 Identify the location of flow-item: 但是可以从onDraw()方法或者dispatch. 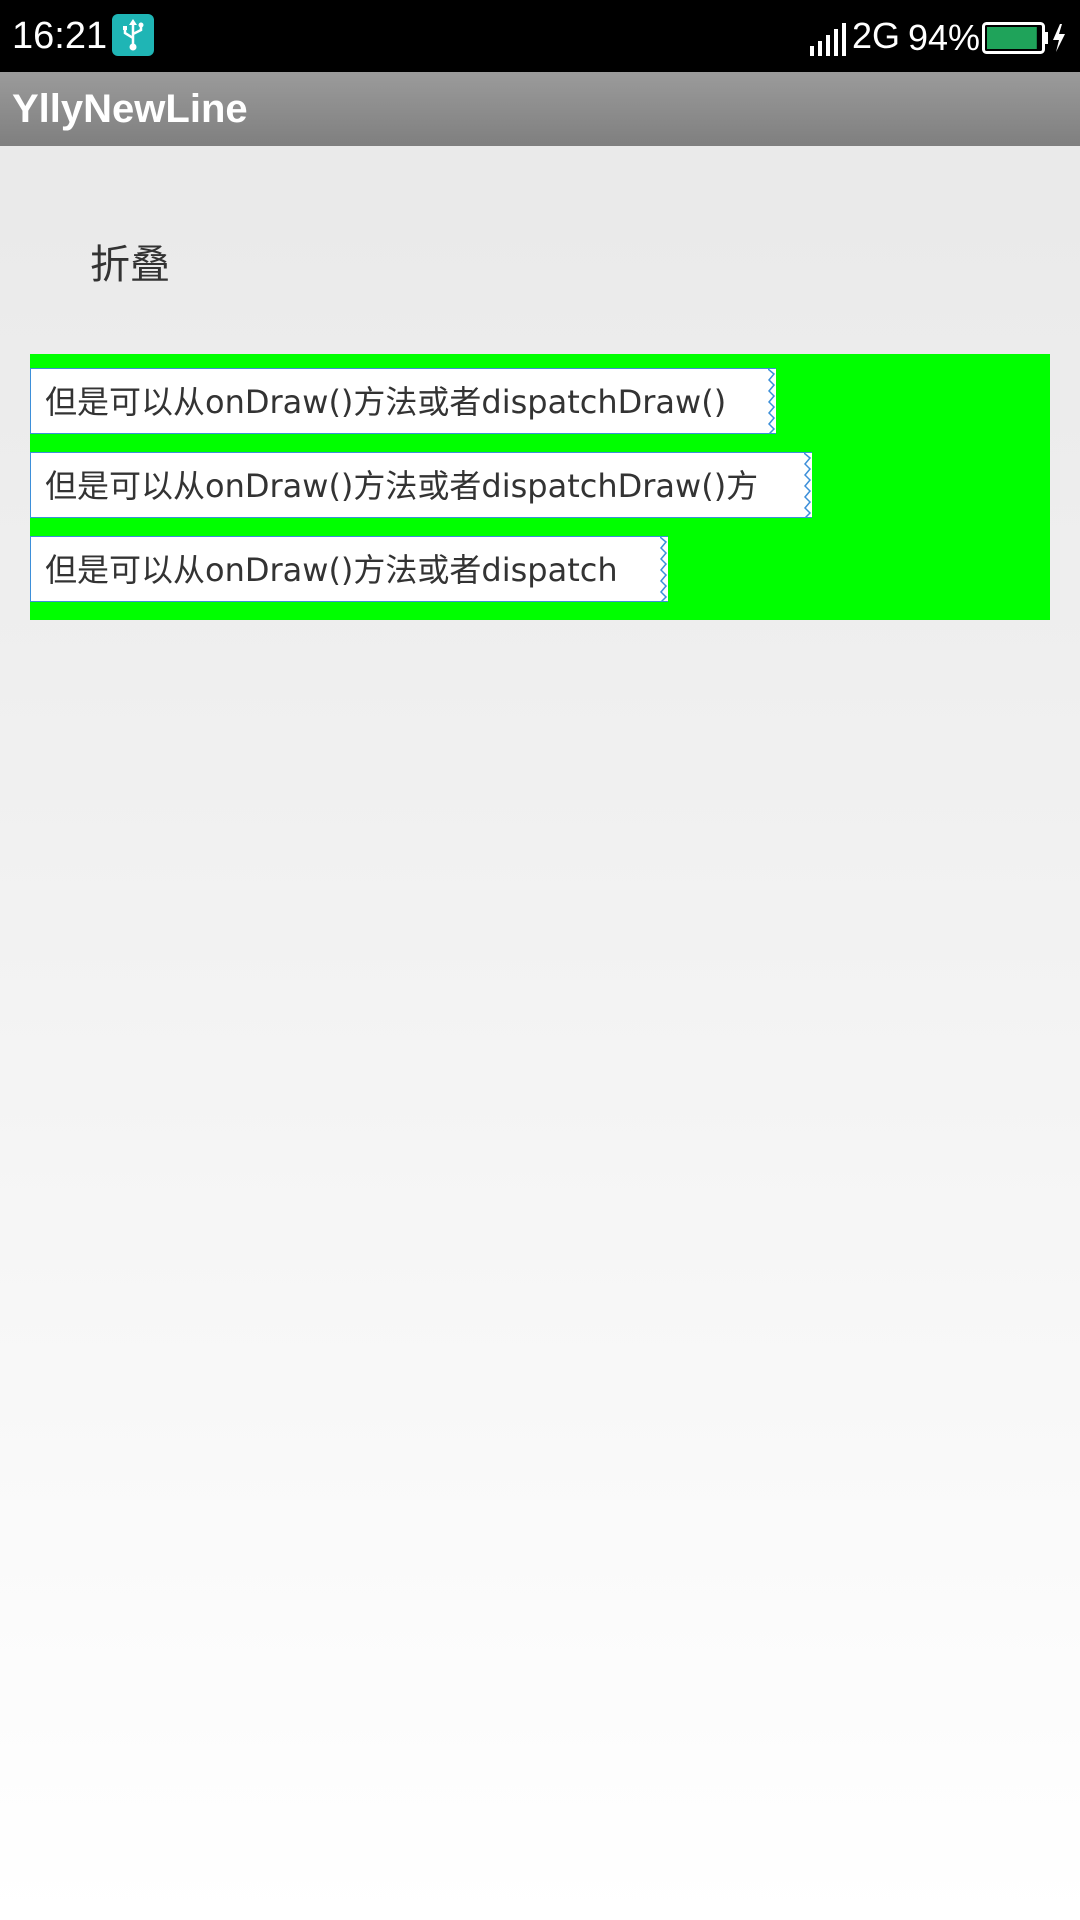
(349, 569).